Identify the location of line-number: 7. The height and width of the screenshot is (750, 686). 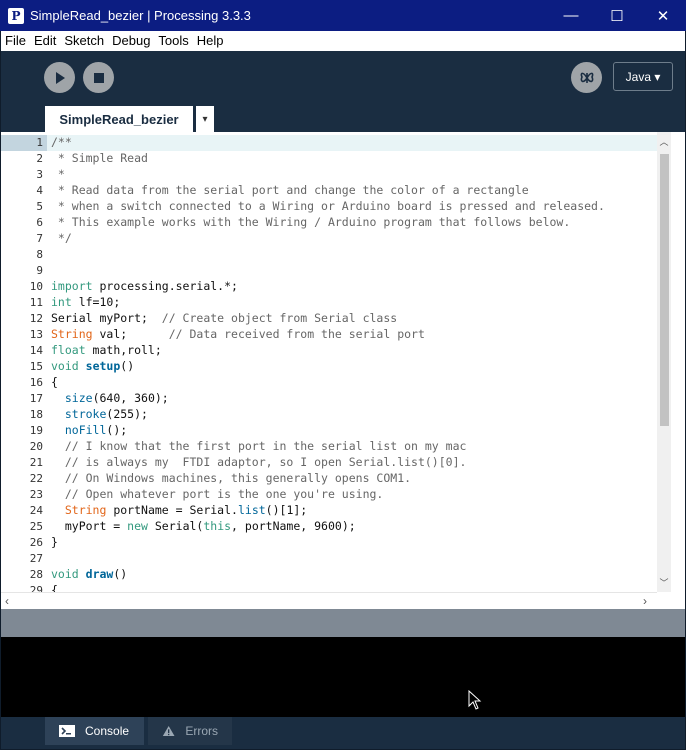
(39, 238).